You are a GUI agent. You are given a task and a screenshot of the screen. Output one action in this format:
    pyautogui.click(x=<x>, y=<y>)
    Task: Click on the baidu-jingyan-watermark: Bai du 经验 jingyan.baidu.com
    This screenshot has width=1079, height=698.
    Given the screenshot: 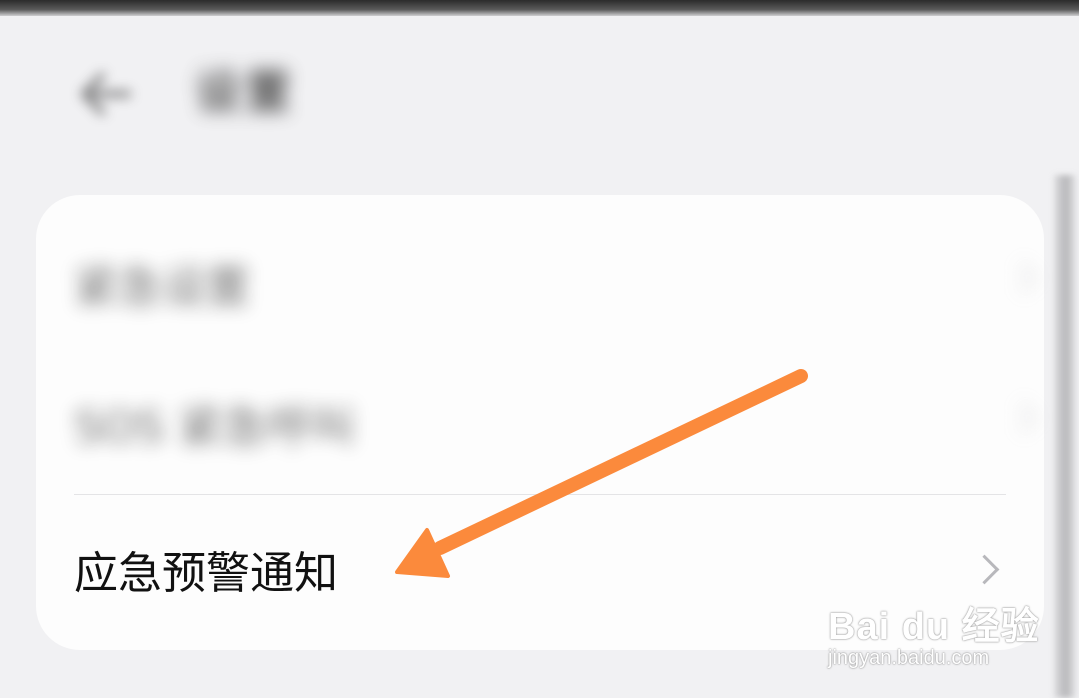 What is the action you would take?
    pyautogui.click(x=933, y=632)
    